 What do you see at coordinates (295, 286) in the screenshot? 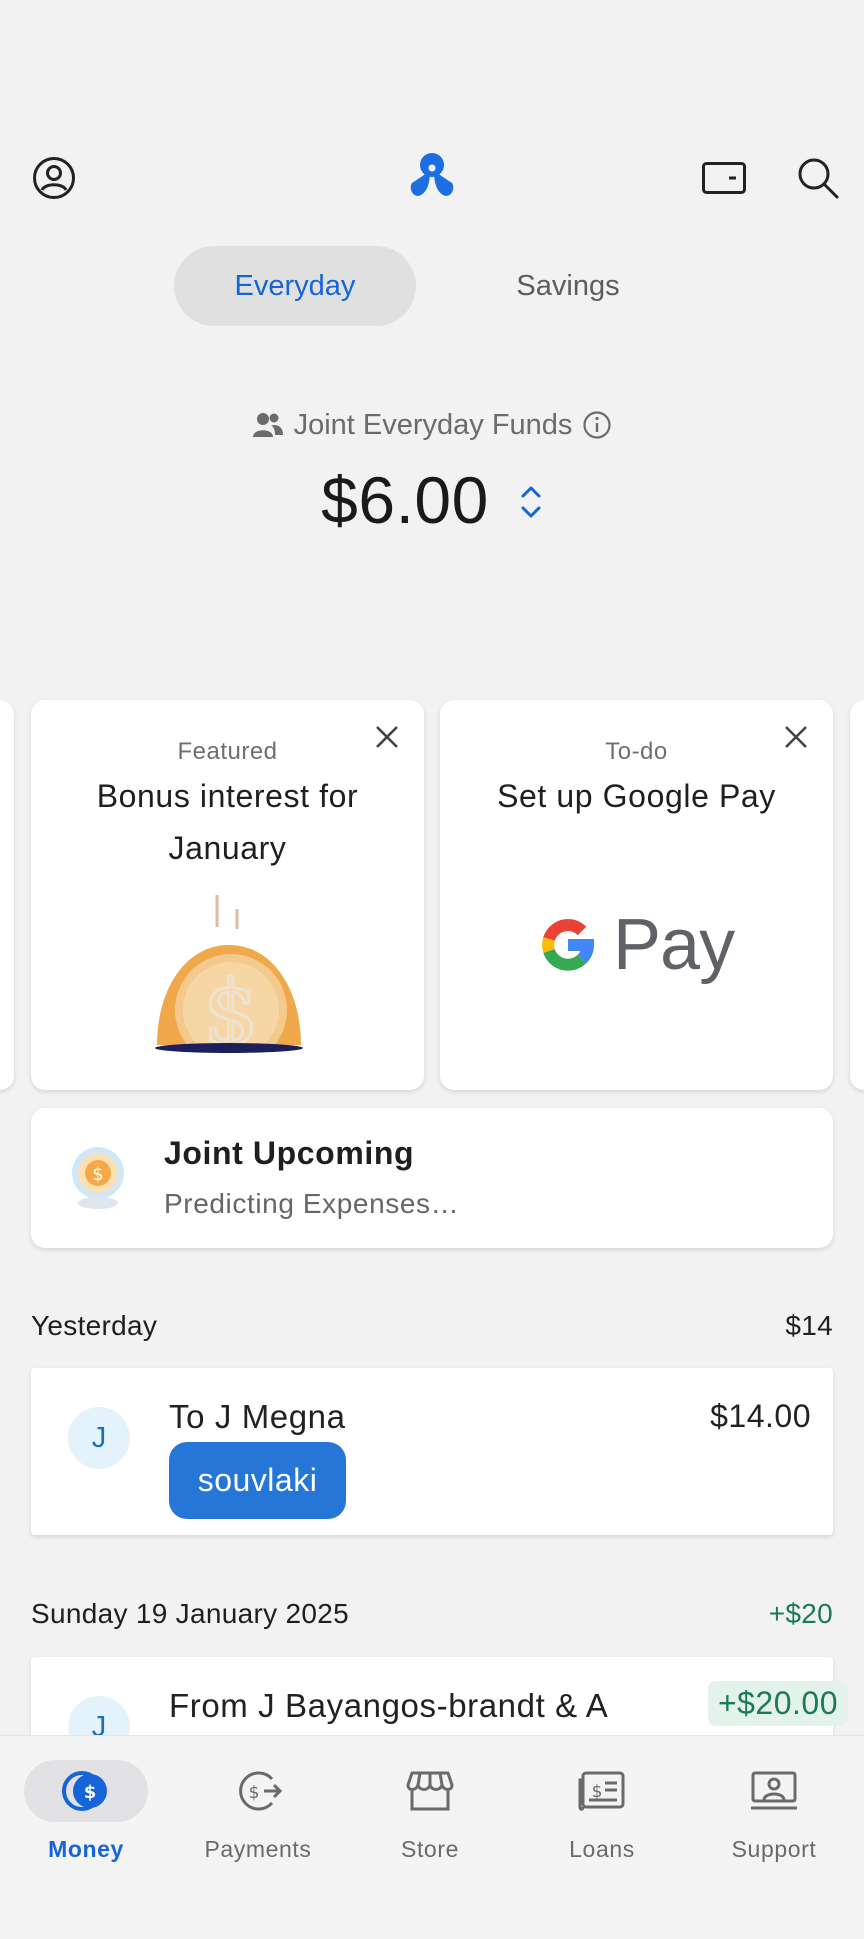
I see `tab-everyday: Everyday` at bounding box center [295, 286].